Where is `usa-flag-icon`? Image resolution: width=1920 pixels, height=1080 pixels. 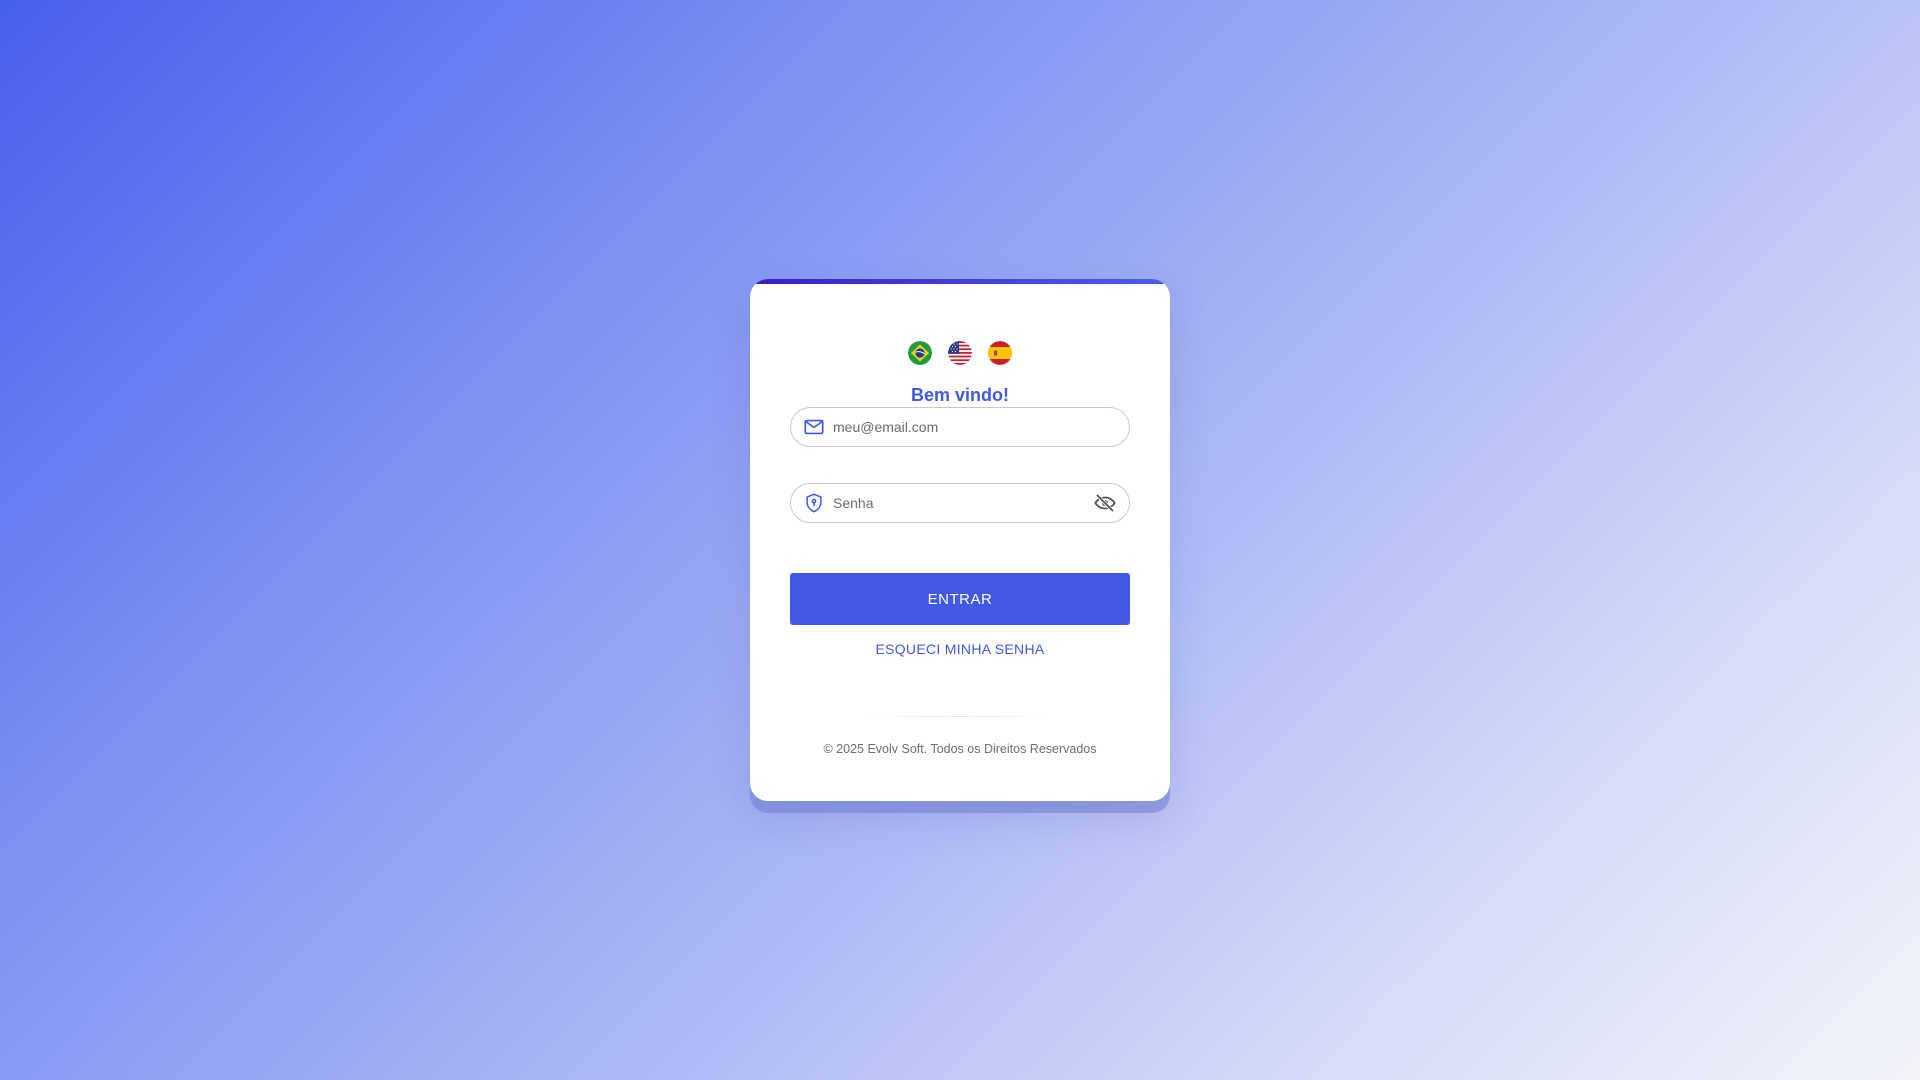
usa-flag-icon is located at coordinates (960, 353).